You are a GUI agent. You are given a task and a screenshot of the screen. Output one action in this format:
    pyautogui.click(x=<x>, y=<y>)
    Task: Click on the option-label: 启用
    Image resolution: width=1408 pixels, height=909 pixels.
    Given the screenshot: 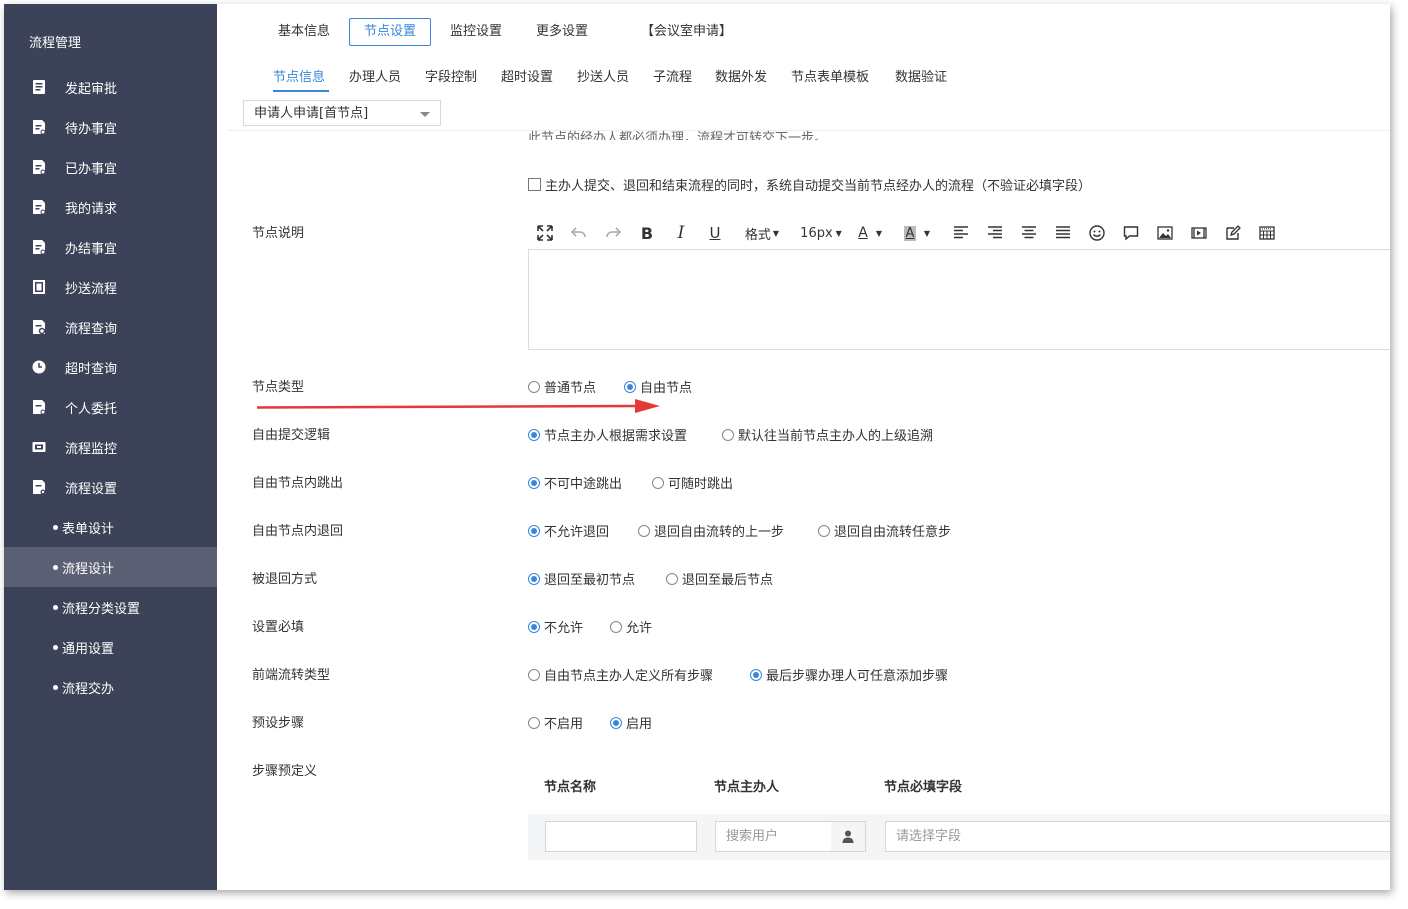 What is the action you would take?
    pyautogui.click(x=639, y=724)
    